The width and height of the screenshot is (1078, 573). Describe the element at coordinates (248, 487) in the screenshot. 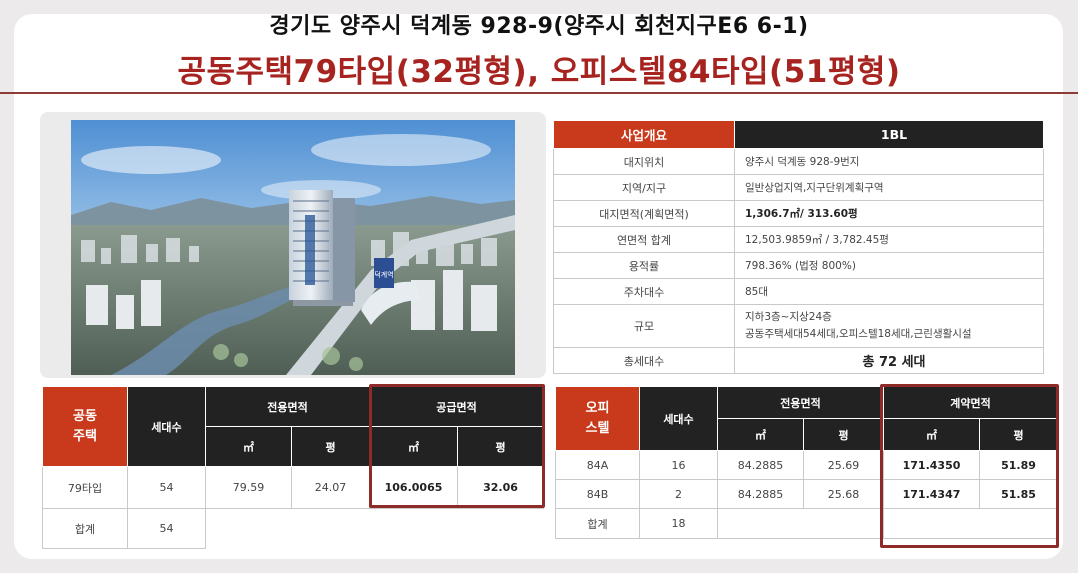

I see `exclusive-sqm: 79.59` at that location.